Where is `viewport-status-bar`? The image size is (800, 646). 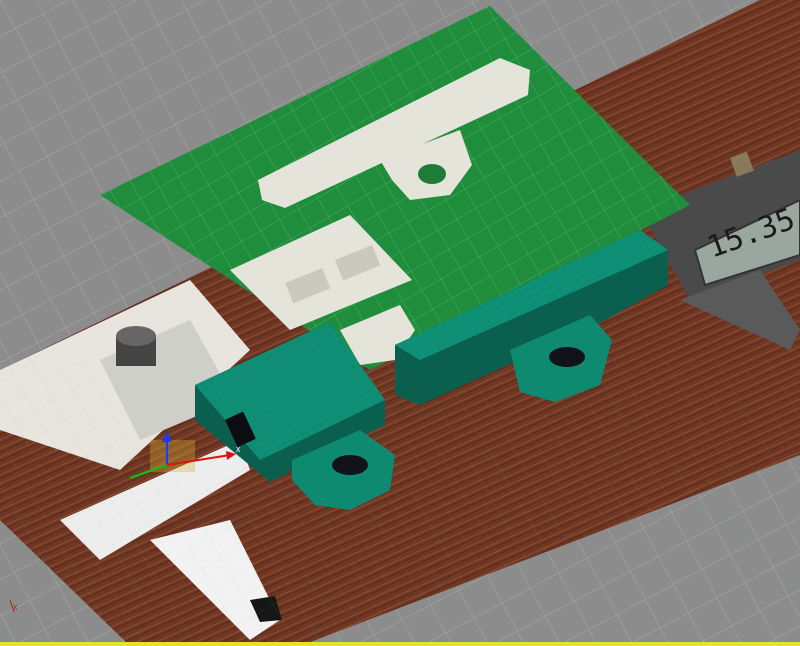
viewport-status-bar is located at coordinates (400, 644).